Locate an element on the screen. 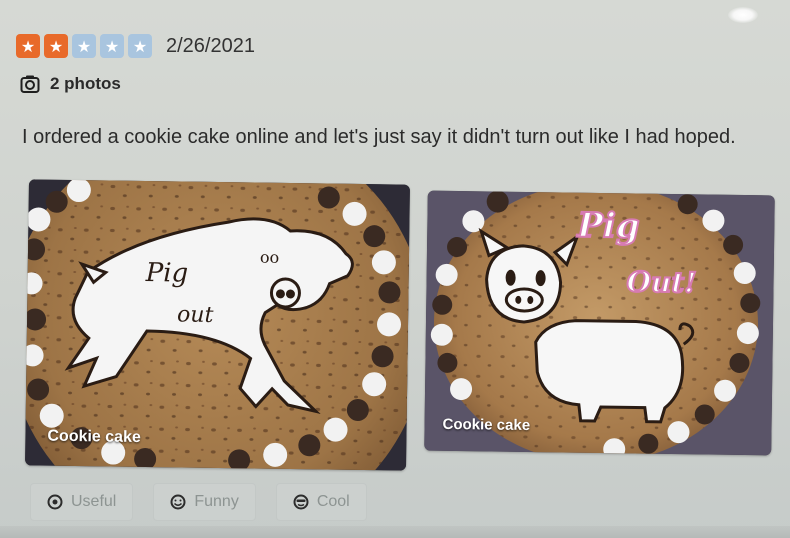 This screenshot has height=538, width=790. cake-writing: Out! is located at coordinates (661, 282).